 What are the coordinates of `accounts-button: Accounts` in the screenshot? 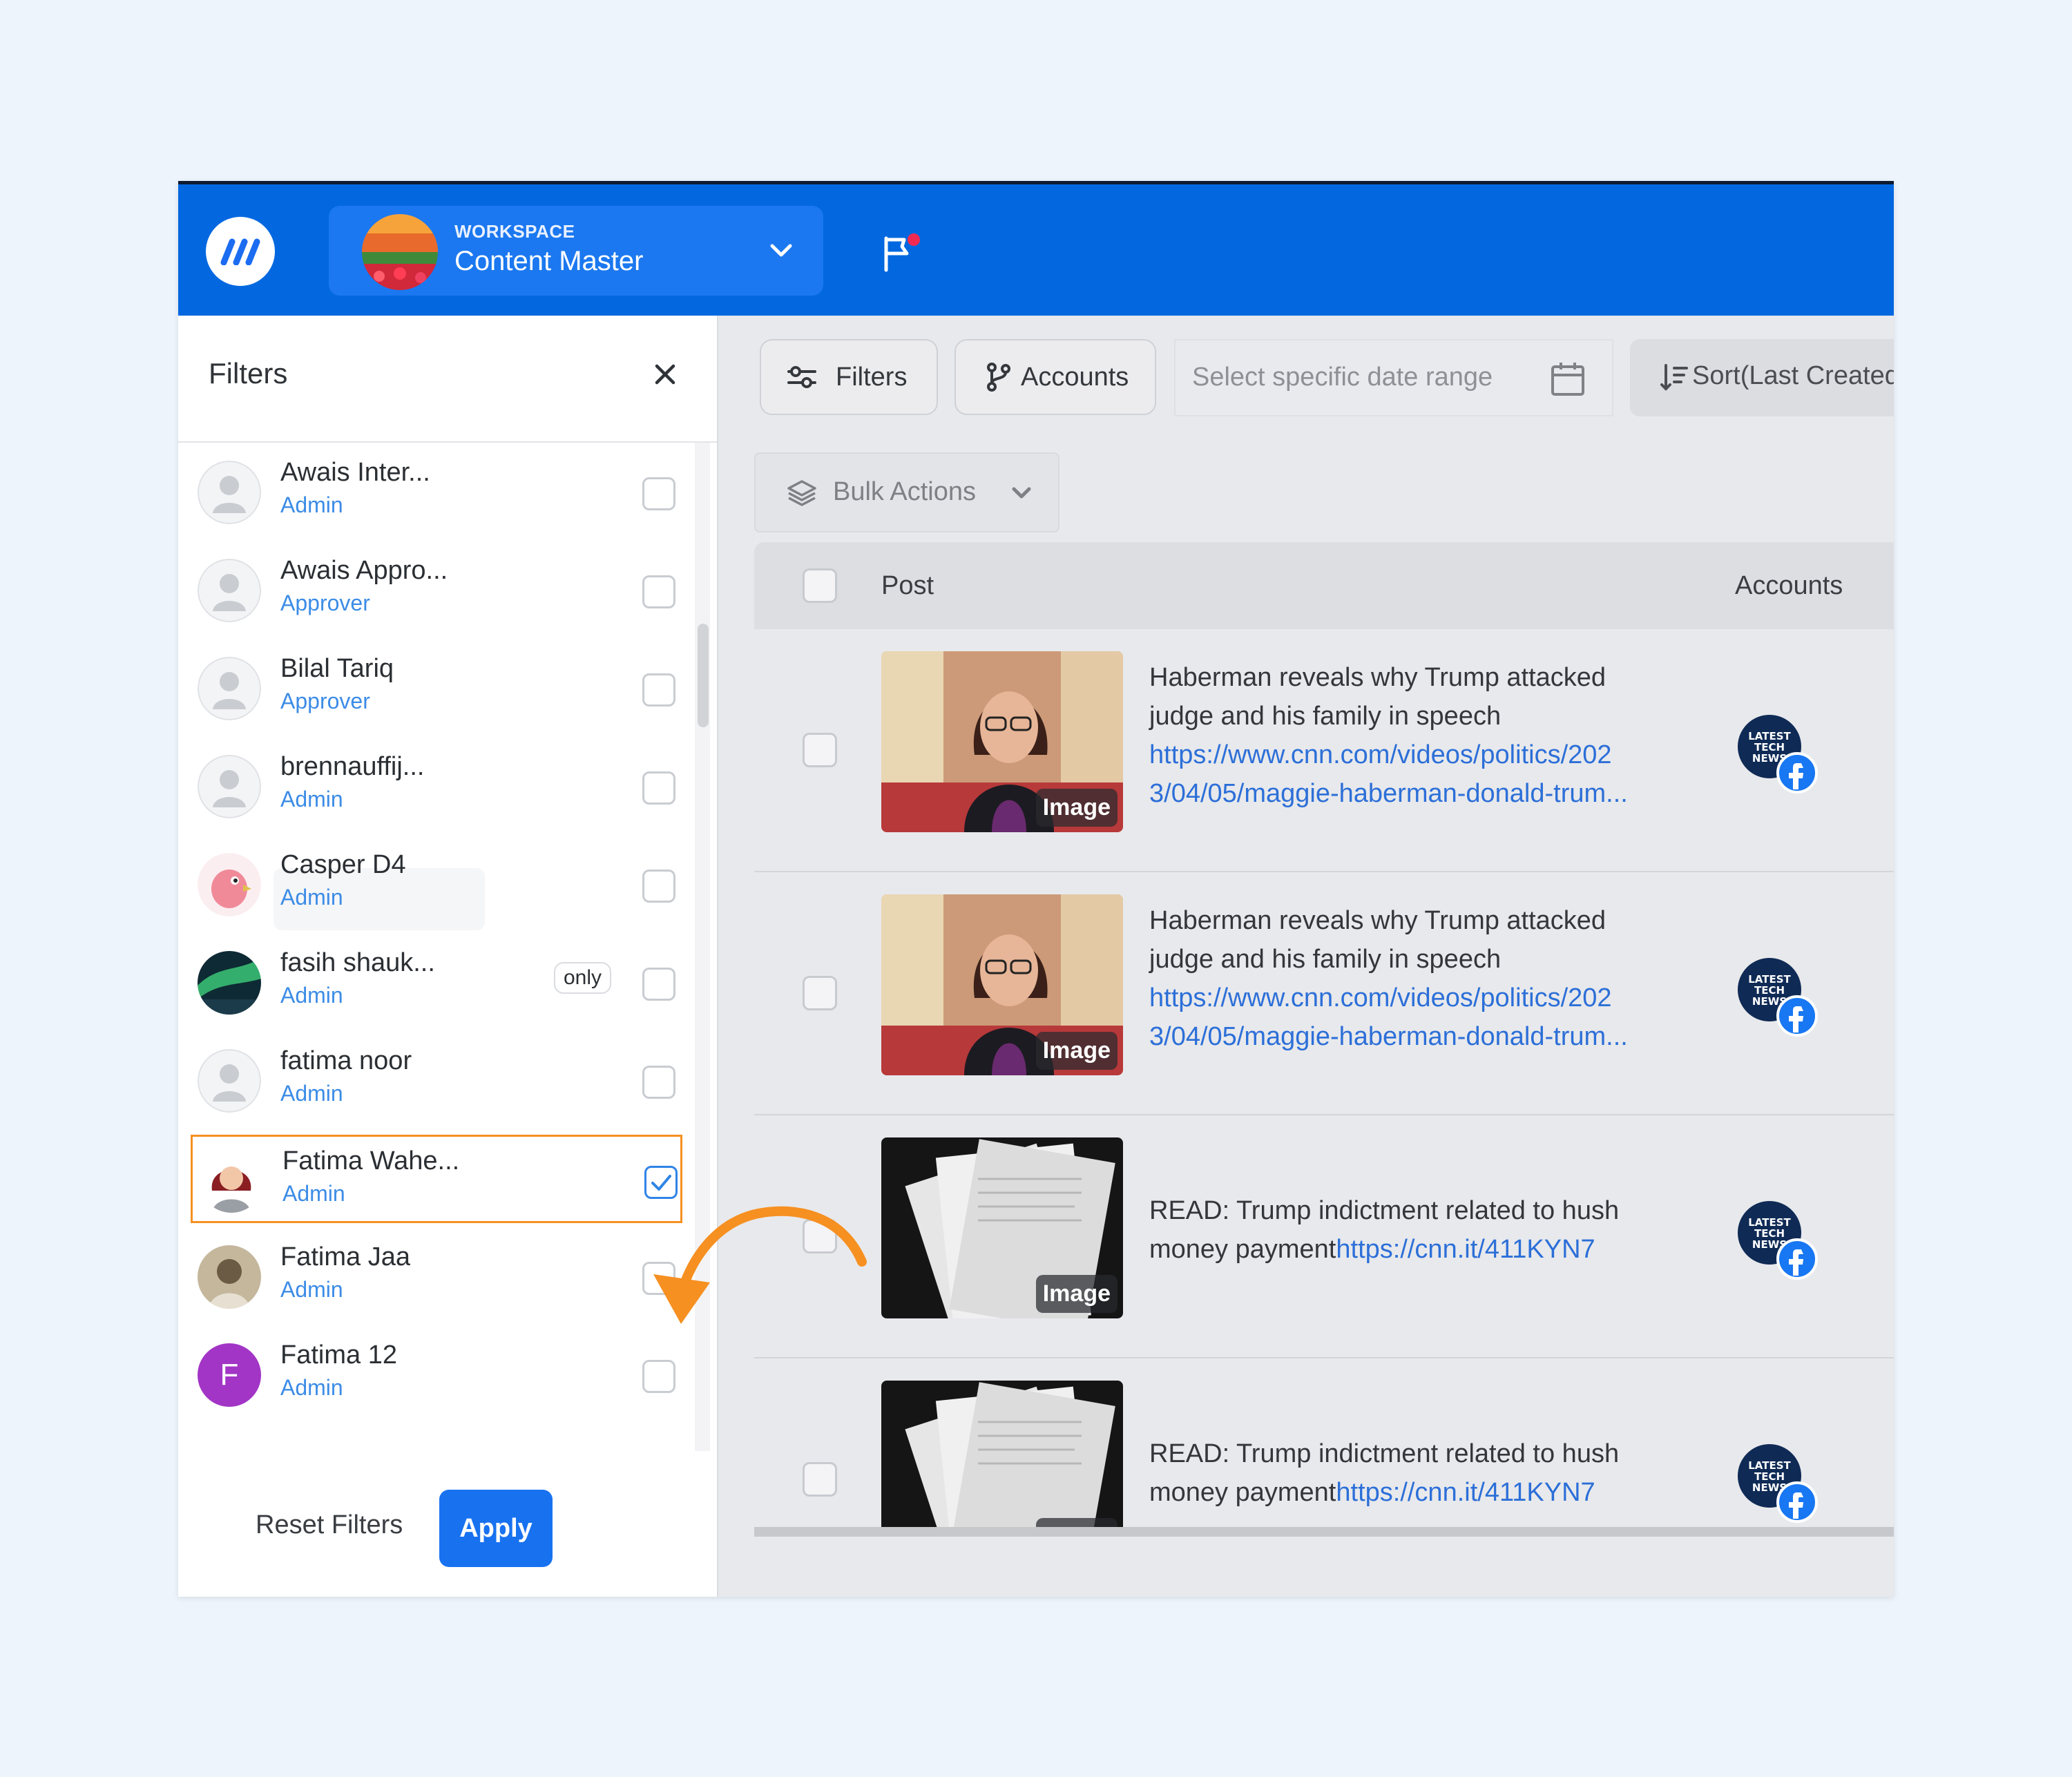 It's located at (1055, 377).